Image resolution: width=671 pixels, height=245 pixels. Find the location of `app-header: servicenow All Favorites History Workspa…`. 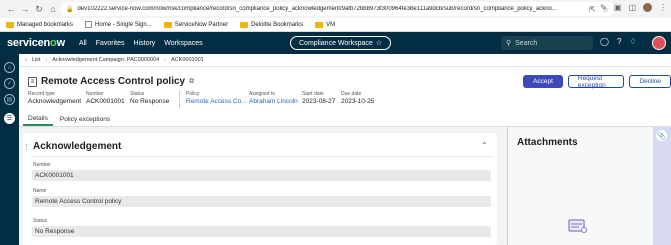

app-header: servicenow All Favorites History Workspa… is located at coordinates (335, 43).